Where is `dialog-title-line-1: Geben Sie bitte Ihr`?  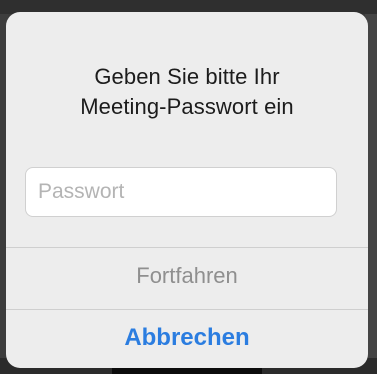
dialog-title-line-1: Geben Sie bitte Ihr is located at coordinates (187, 76).